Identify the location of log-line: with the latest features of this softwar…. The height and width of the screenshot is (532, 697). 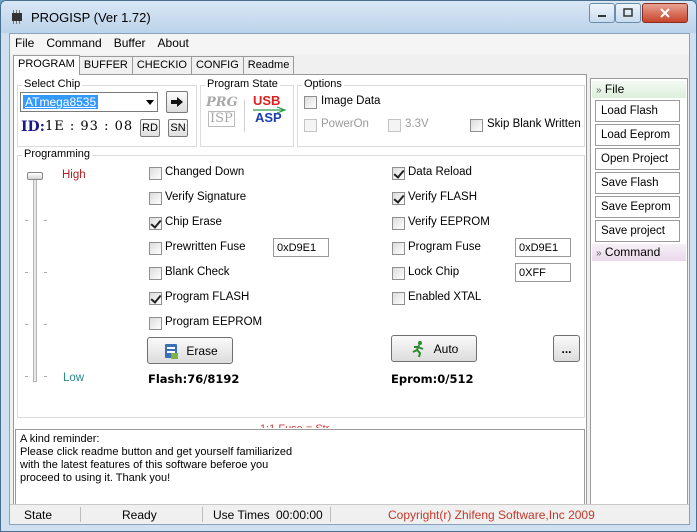
(144, 465).